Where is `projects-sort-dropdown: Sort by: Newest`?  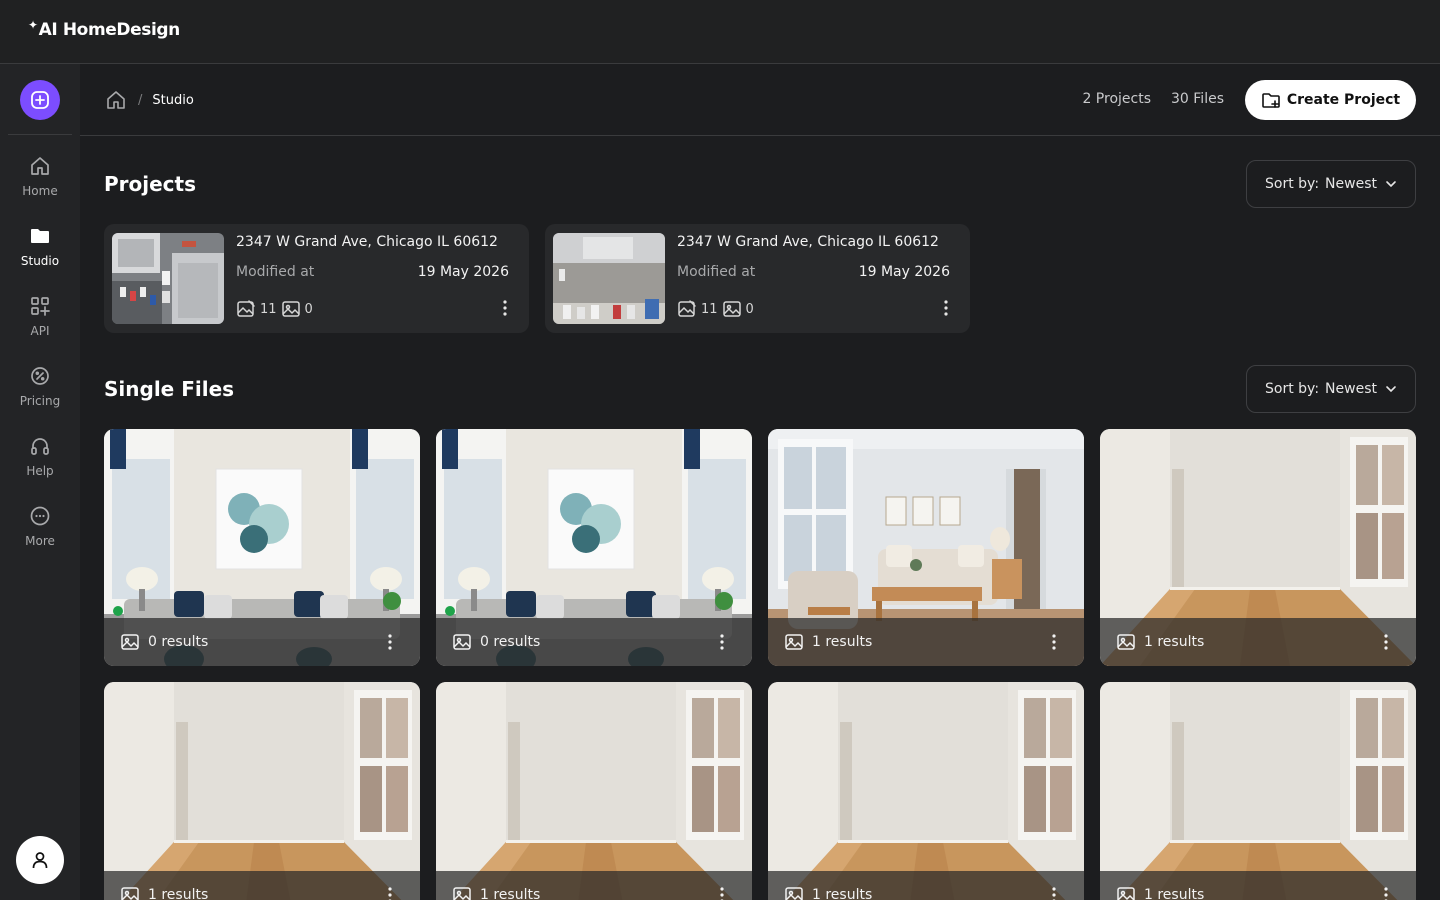
projects-sort-dropdown: Sort by: Newest is located at coordinates (1331, 184).